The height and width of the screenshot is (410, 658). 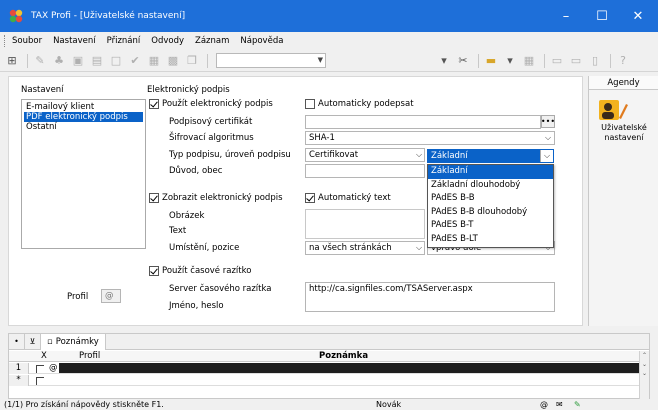 I want to click on server-label: Server časového razítka, so click(x=220, y=289).